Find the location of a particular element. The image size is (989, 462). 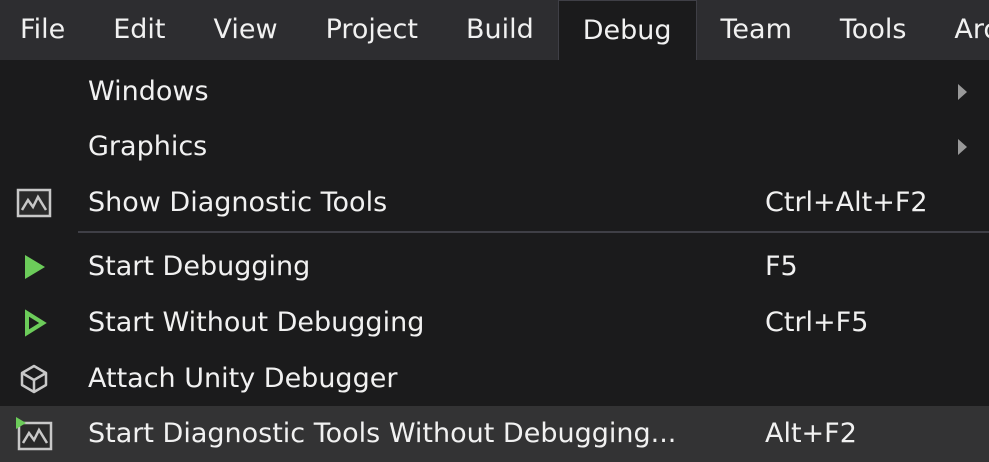

play-outline-icon is located at coordinates (34, 323).